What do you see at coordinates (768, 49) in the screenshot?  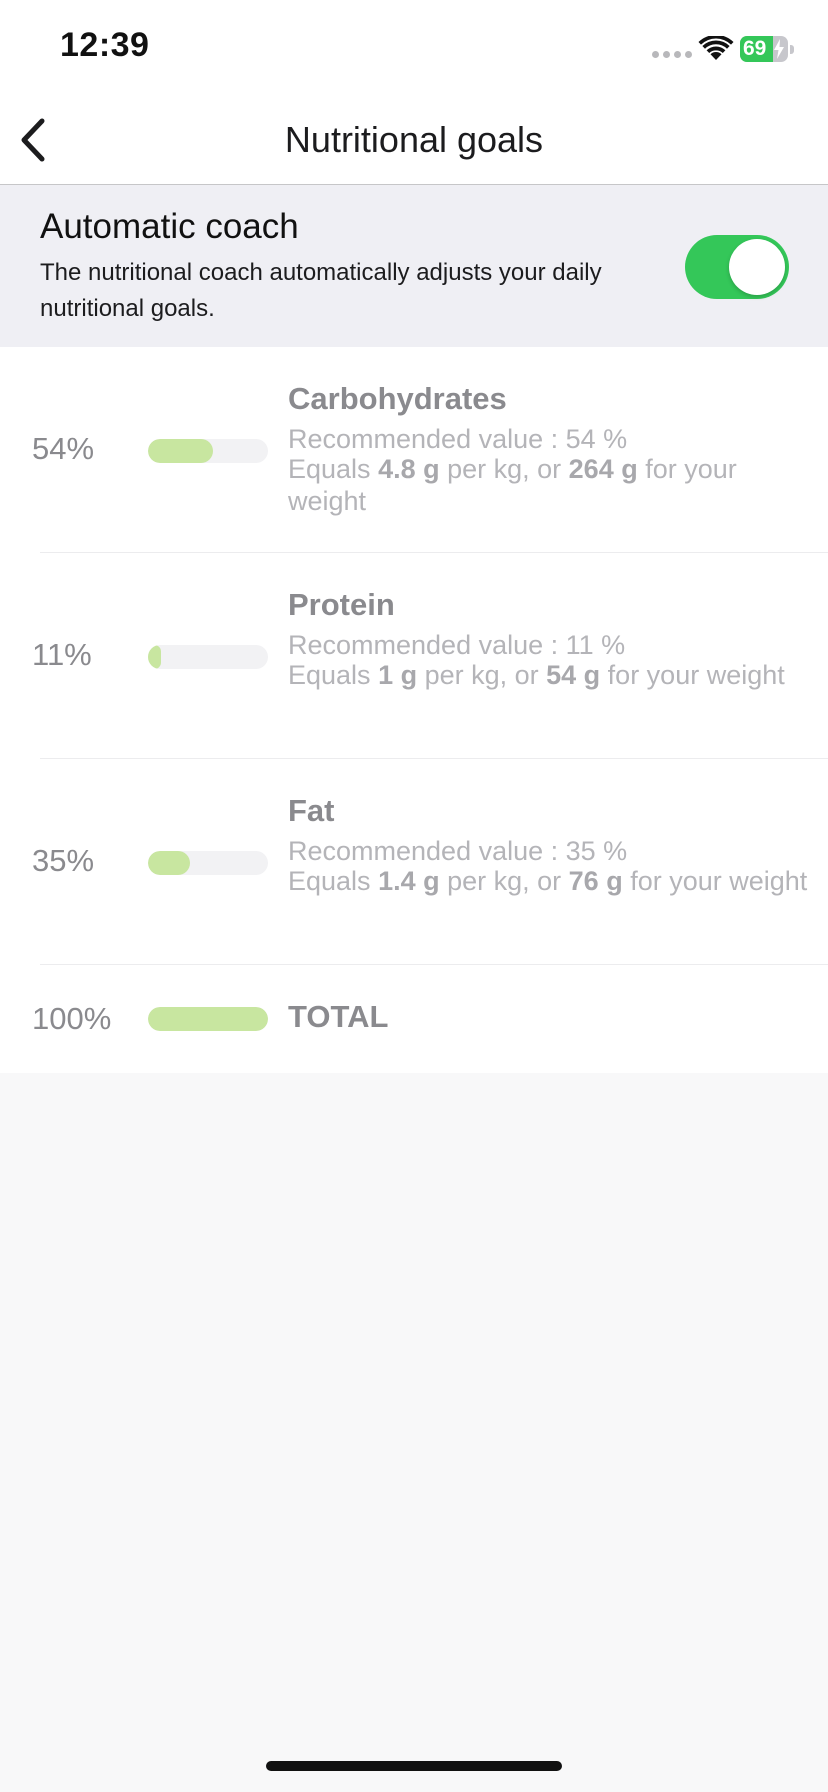 I see `battery-charging-icon: 69` at bounding box center [768, 49].